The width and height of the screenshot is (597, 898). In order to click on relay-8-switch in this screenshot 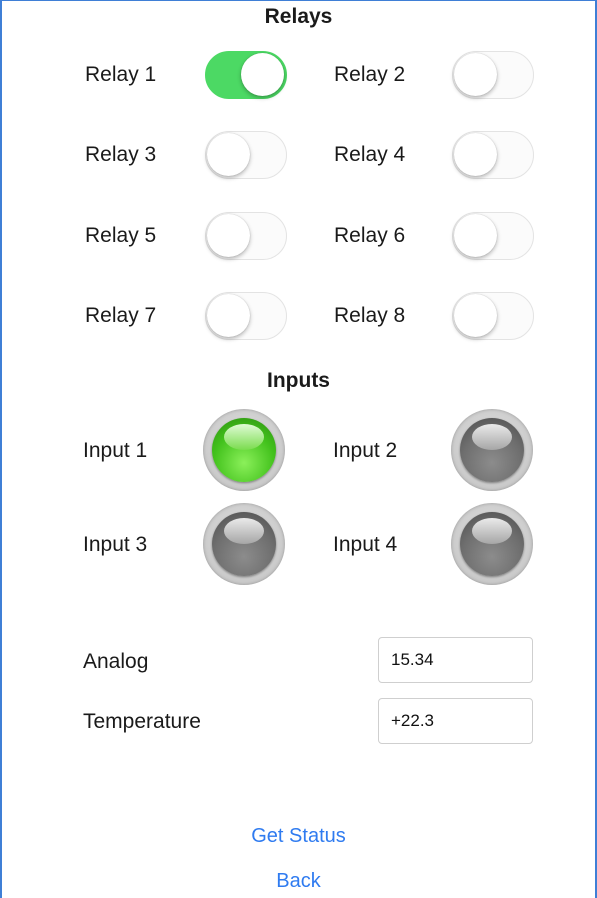, I will do `click(493, 316)`.